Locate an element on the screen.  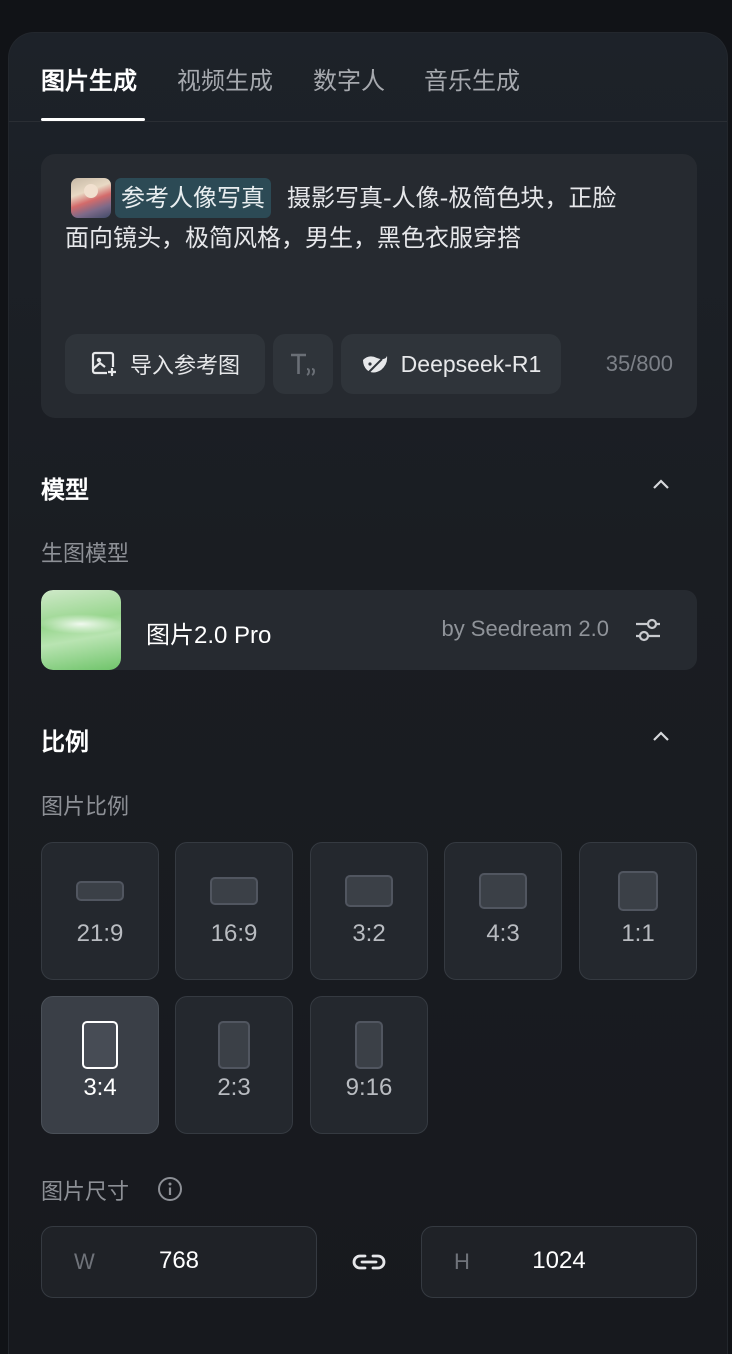
deepseek-model-label: Deepseek-R1 is located at coordinates (471, 363).